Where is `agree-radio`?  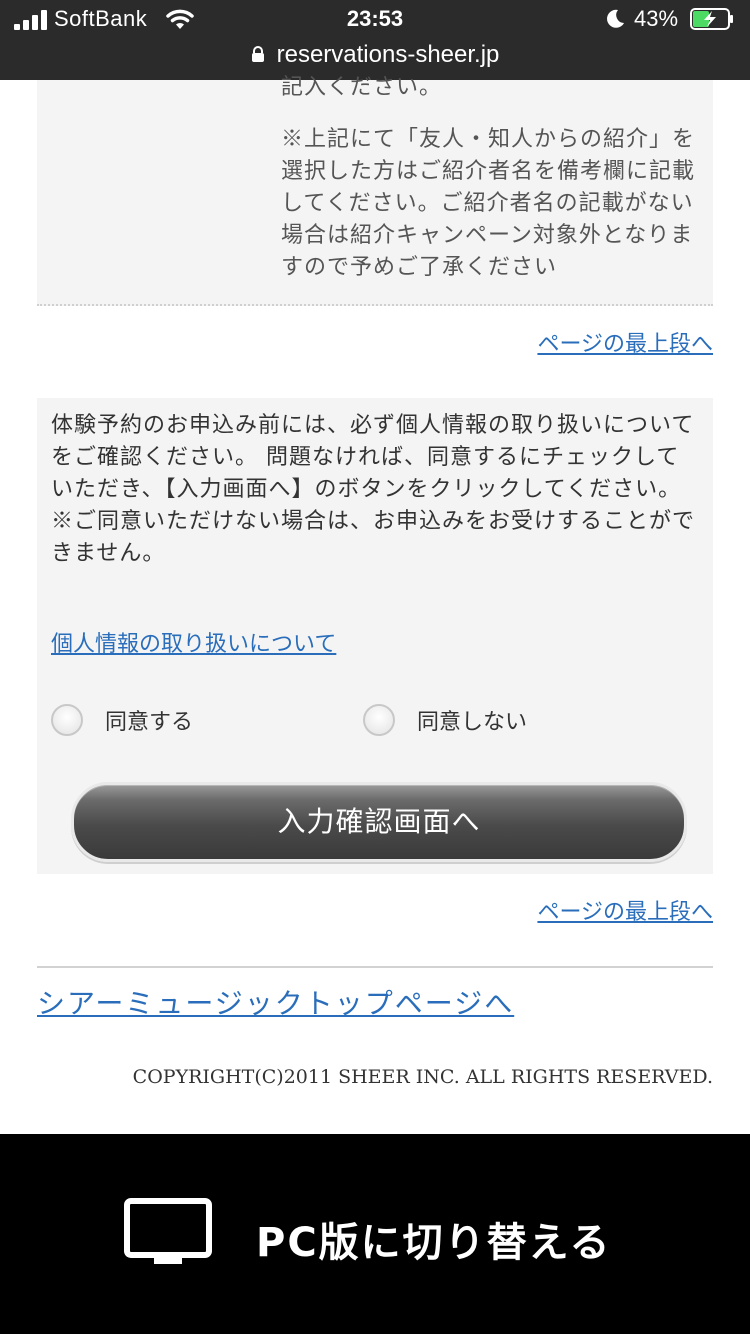 agree-radio is located at coordinates (67, 720).